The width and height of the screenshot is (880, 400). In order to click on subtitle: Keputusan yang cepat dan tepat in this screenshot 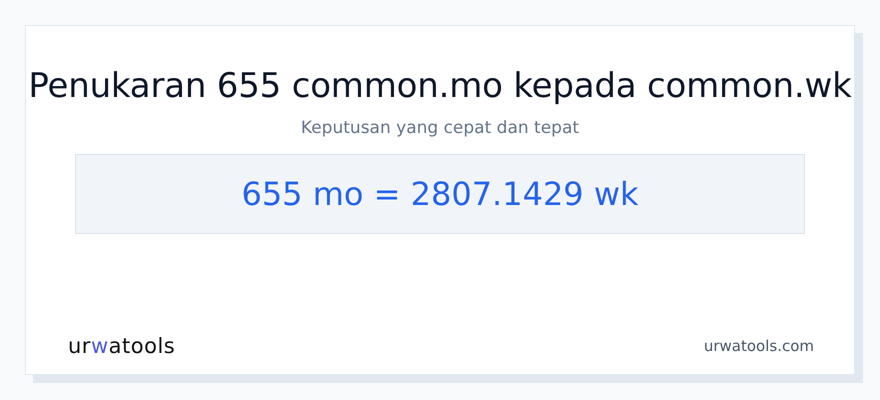, I will do `click(440, 128)`.